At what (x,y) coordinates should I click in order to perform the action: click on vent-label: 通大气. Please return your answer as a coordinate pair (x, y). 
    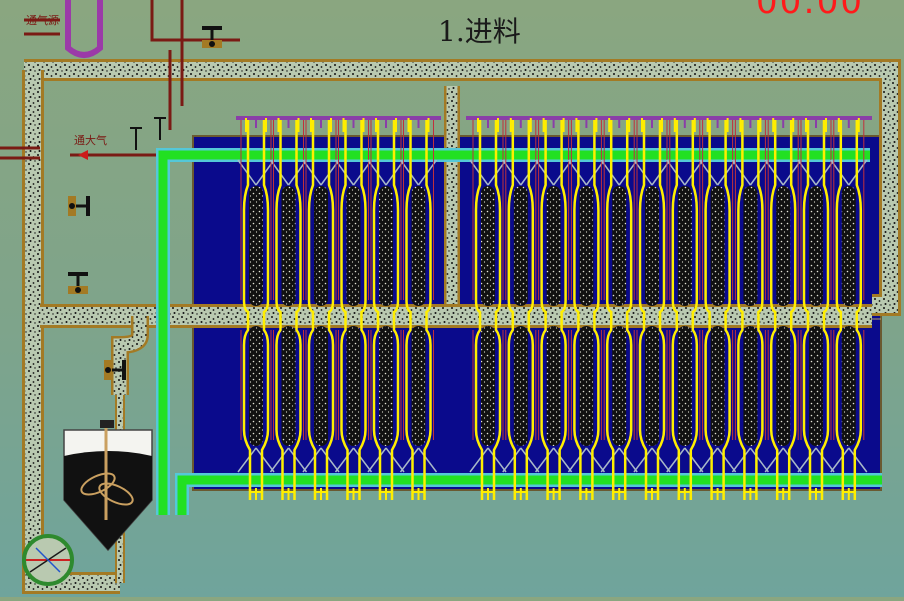
    Looking at the image, I should click on (90, 140).